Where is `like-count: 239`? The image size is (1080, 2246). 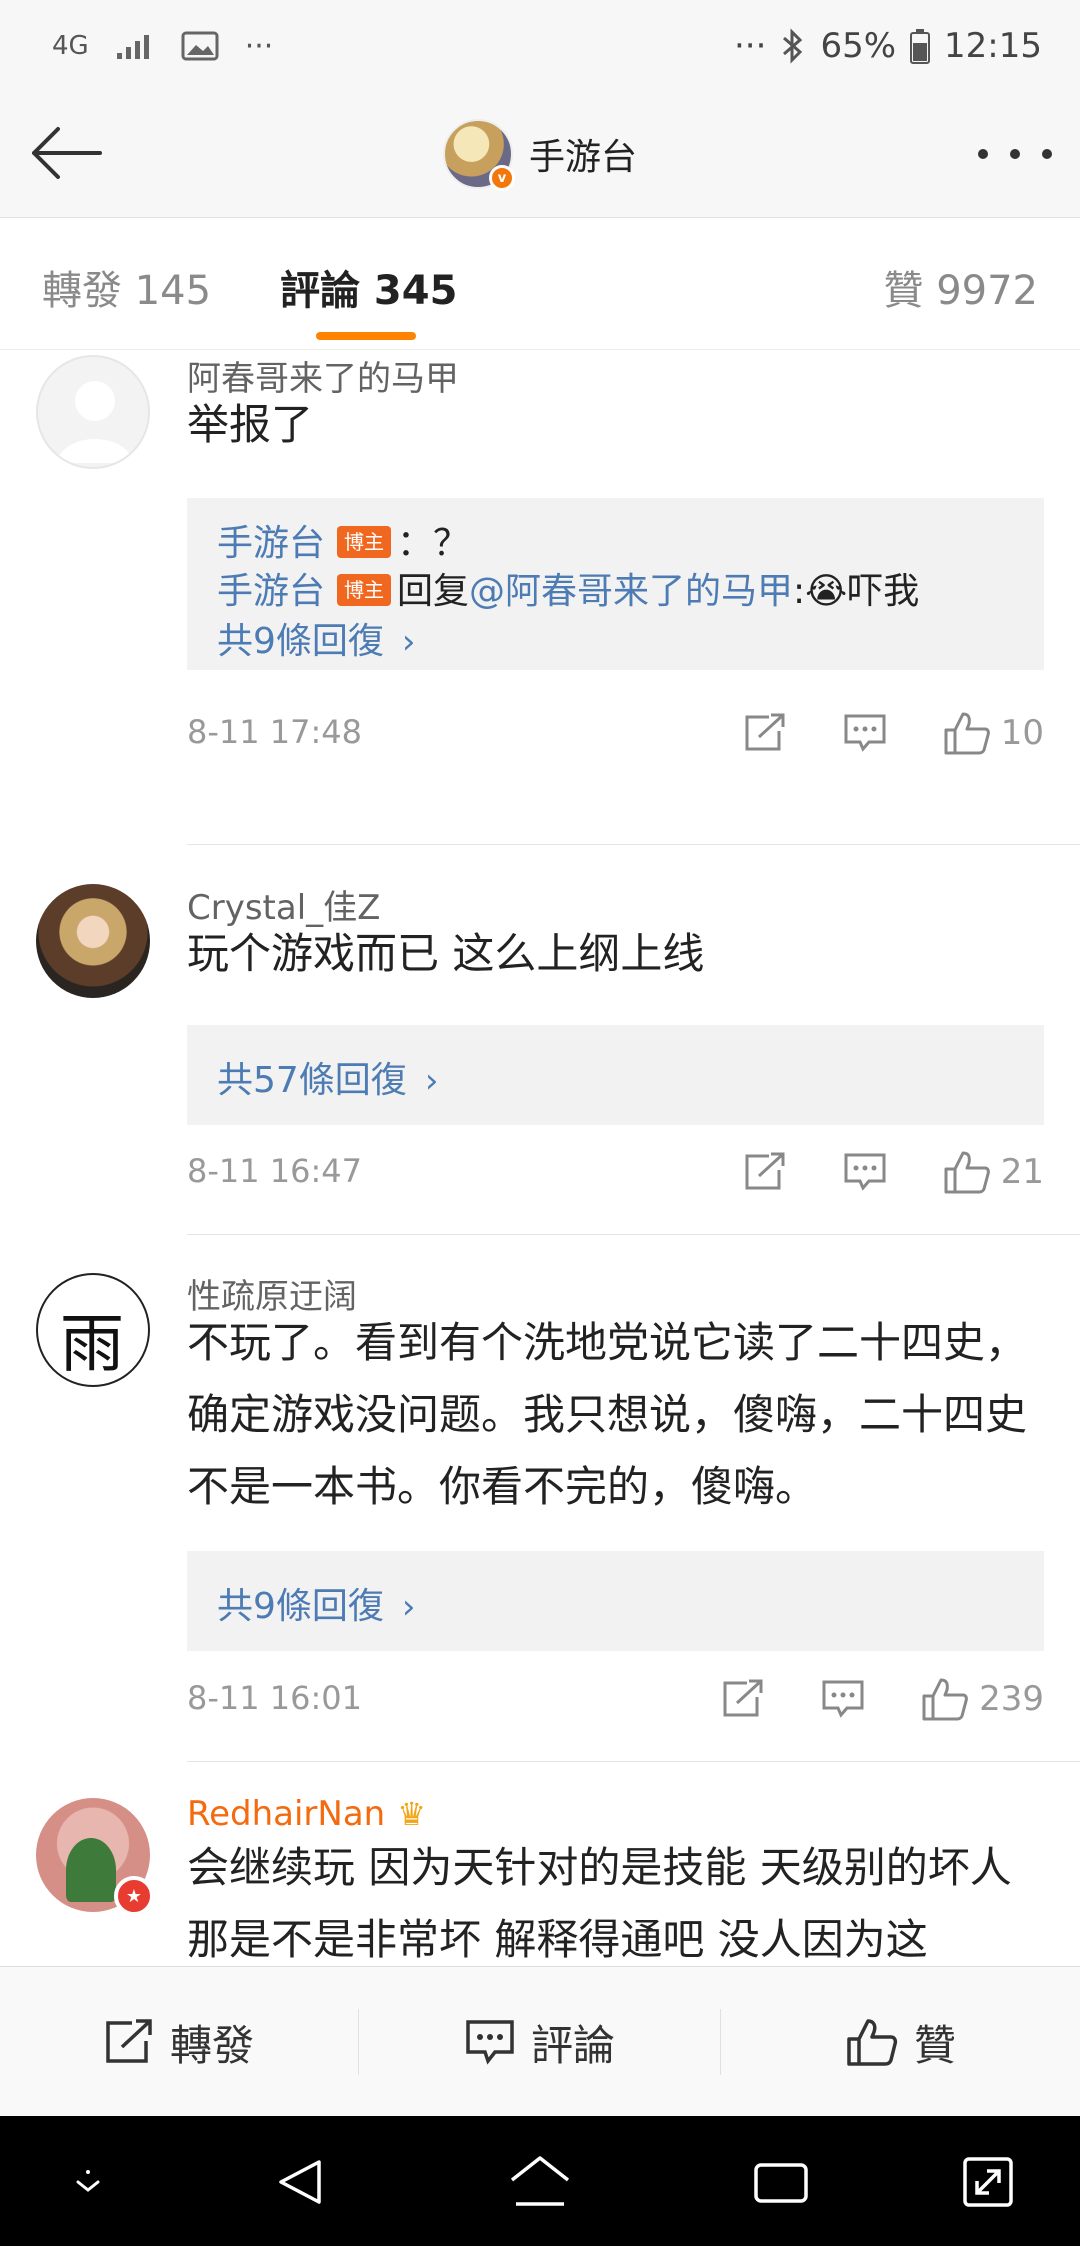 like-count: 239 is located at coordinates (1011, 1699).